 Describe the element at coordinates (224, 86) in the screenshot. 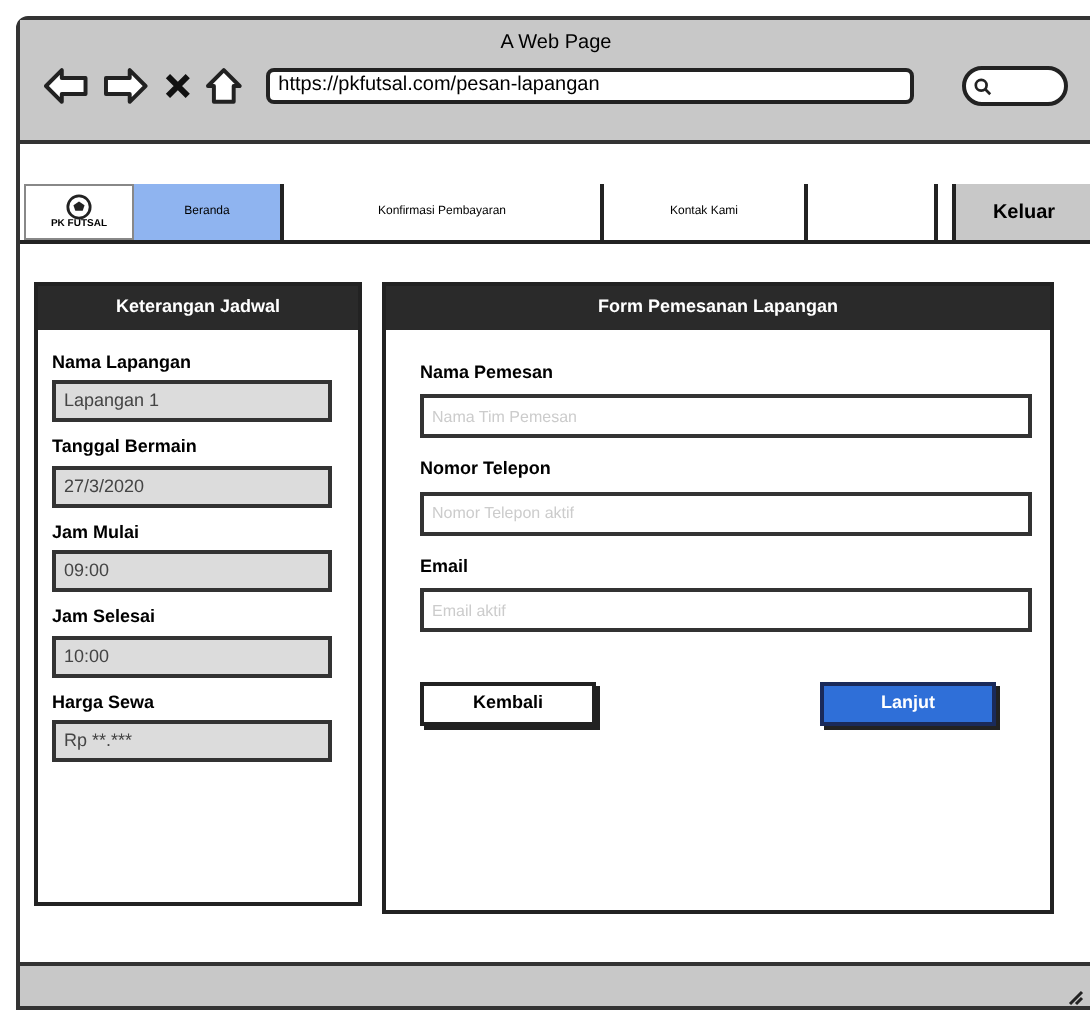

I see `home-icon` at that location.